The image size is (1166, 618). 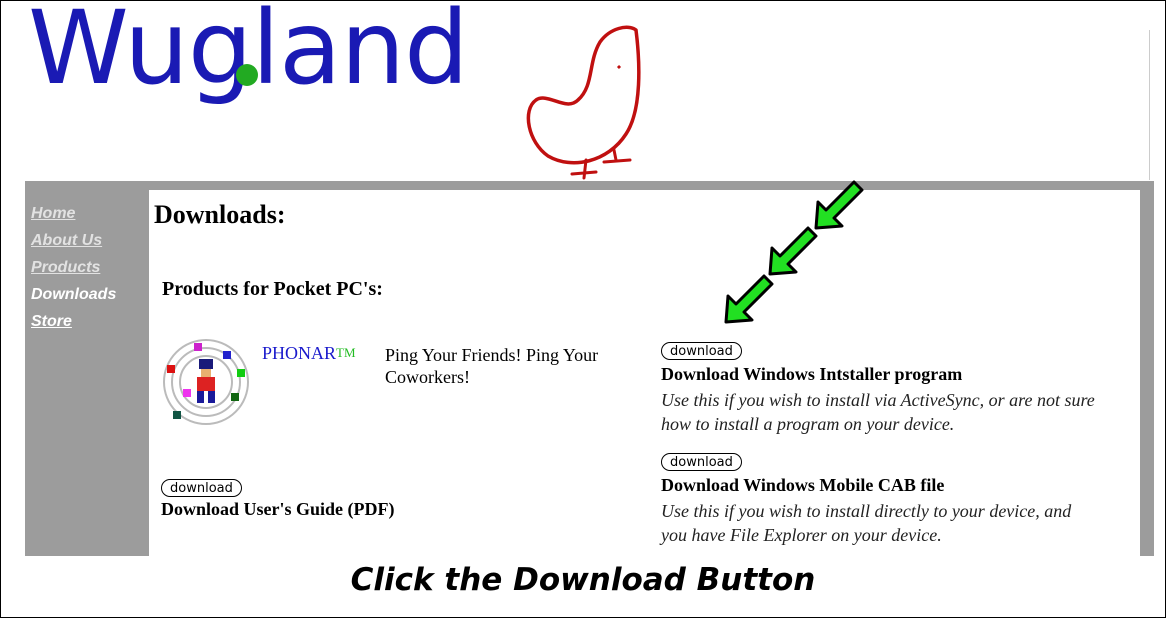 I want to click on bird-logo-icon, so click(x=583, y=102).